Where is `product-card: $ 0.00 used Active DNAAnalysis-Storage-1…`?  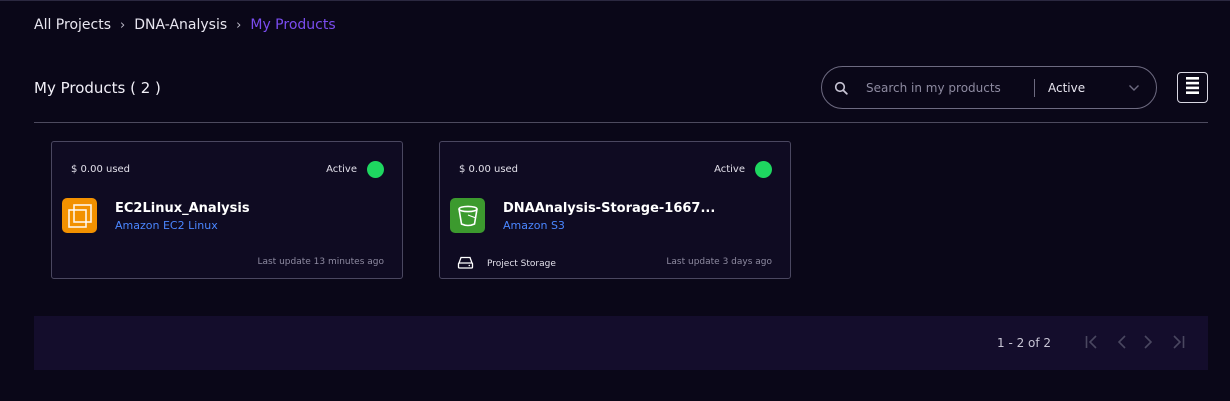 product-card: $ 0.00 used Active DNAAnalysis-Storage-1… is located at coordinates (615, 210).